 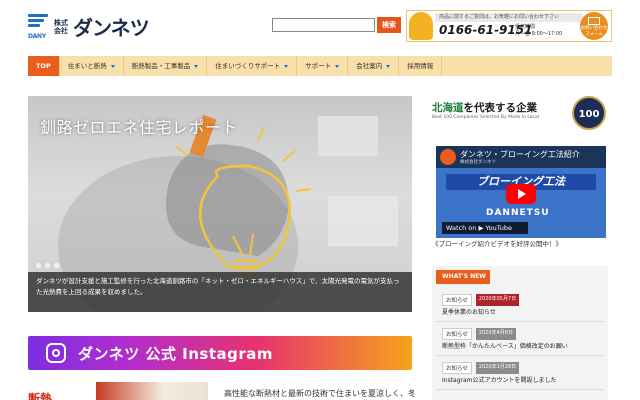 I want to click on site-logo: DANY 株式会社 ダンネツ, so click(x=89, y=26).